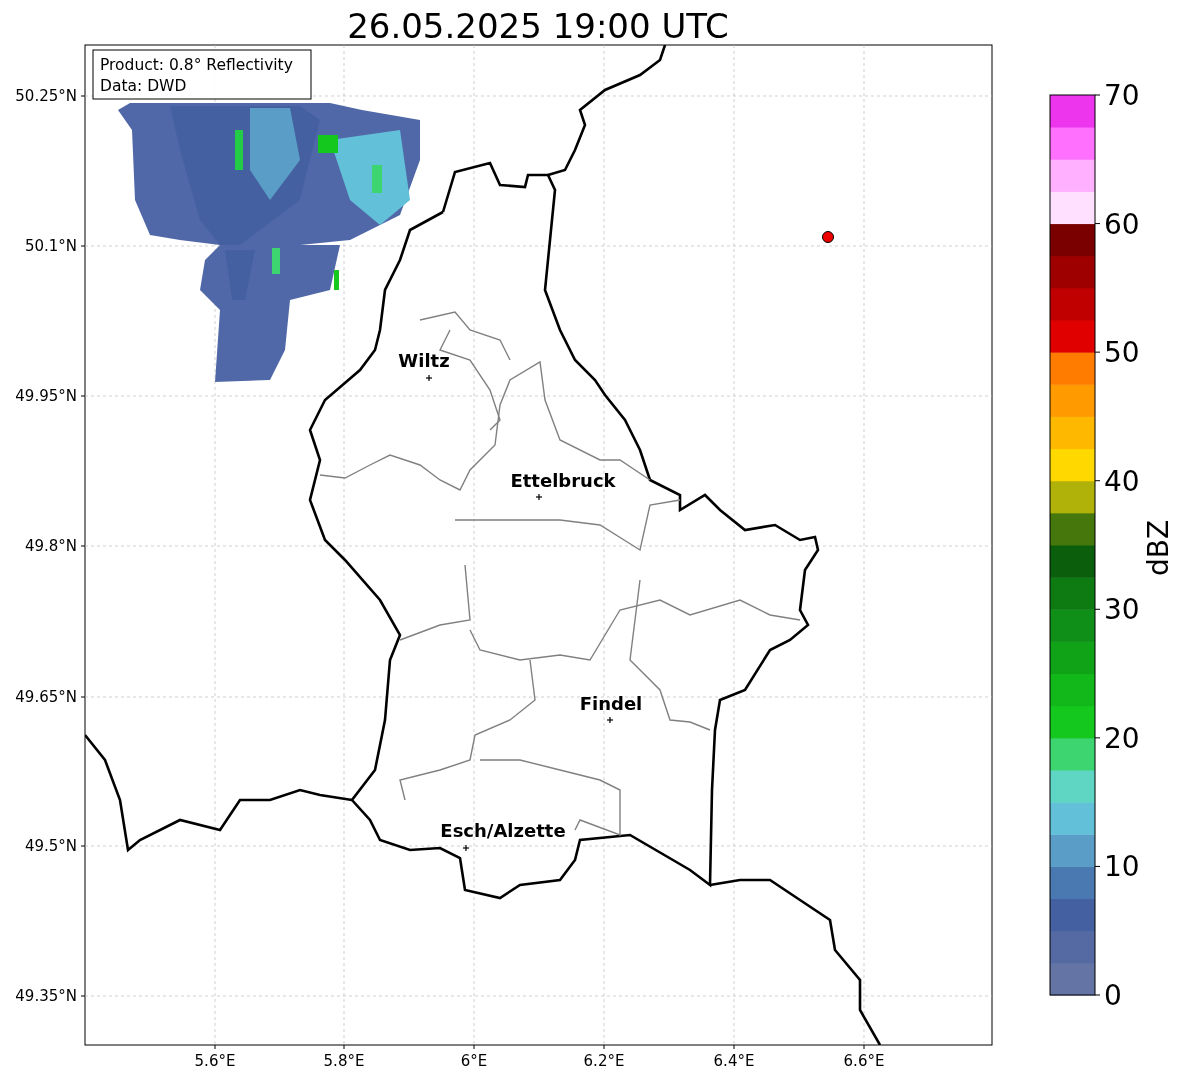 This screenshot has width=1184, height=1081. What do you see at coordinates (215, 1061) in the screenshot?
I see `axis-tick-label: 5.6°E` at bounding box center [215, 1061].